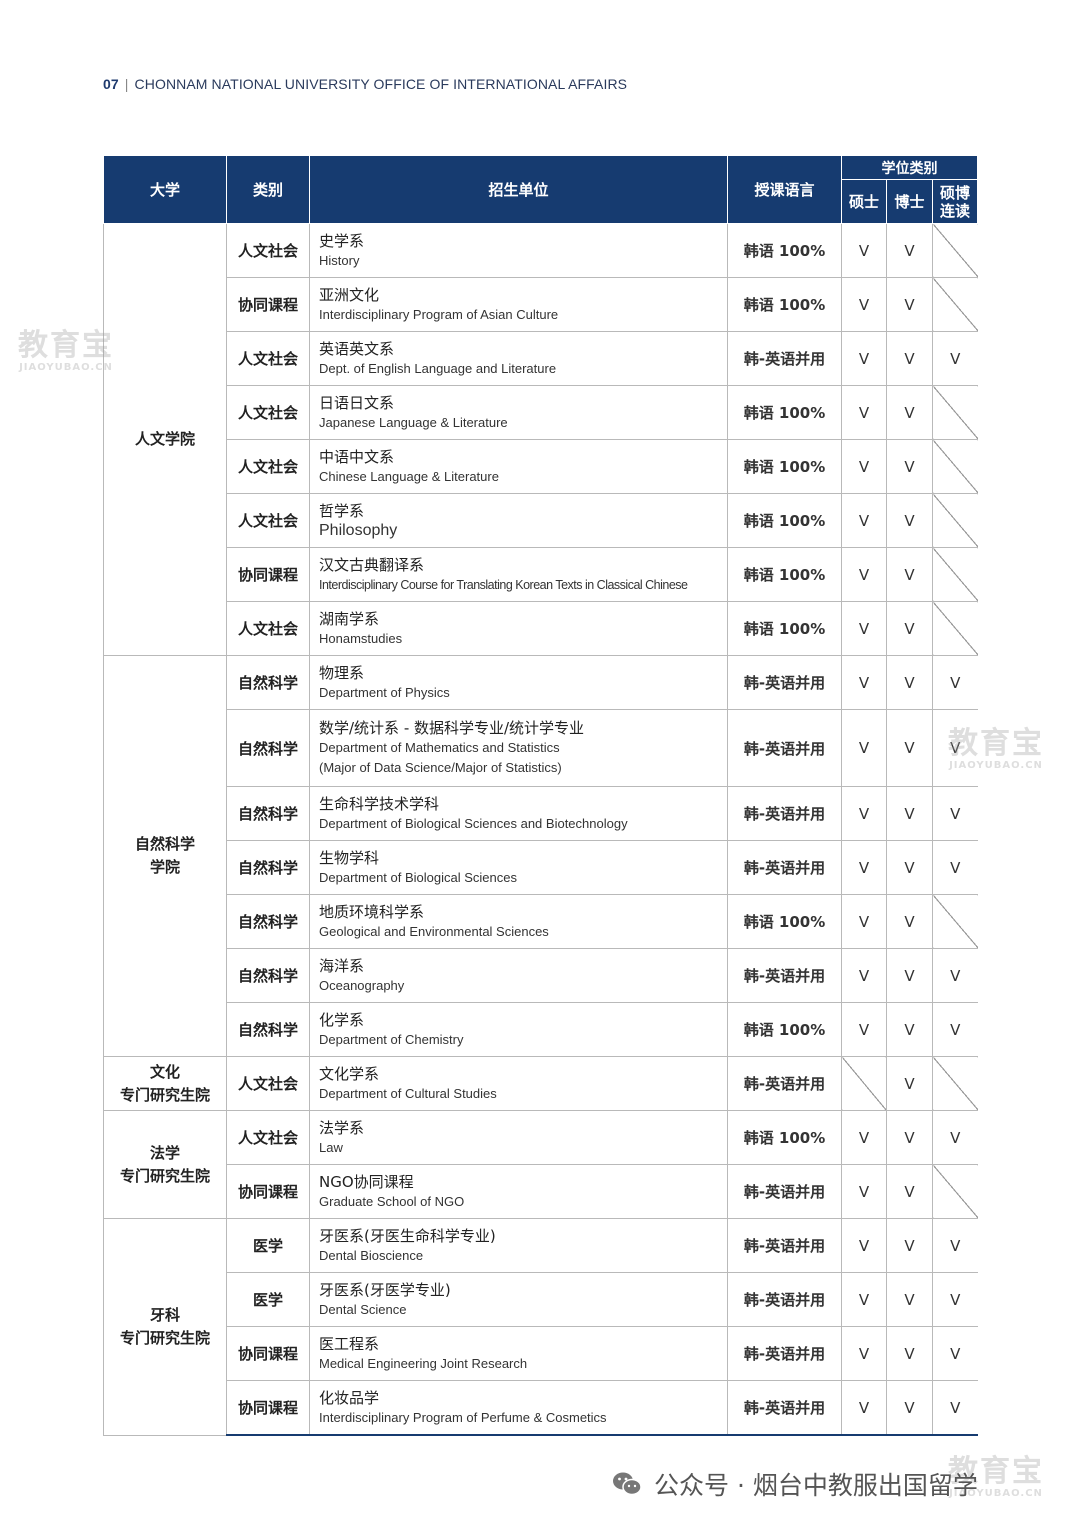 The height and width of the screenshot is (1527, 1080). I want to click on unit-name-cn: 英语英文系, so click(357, 348).